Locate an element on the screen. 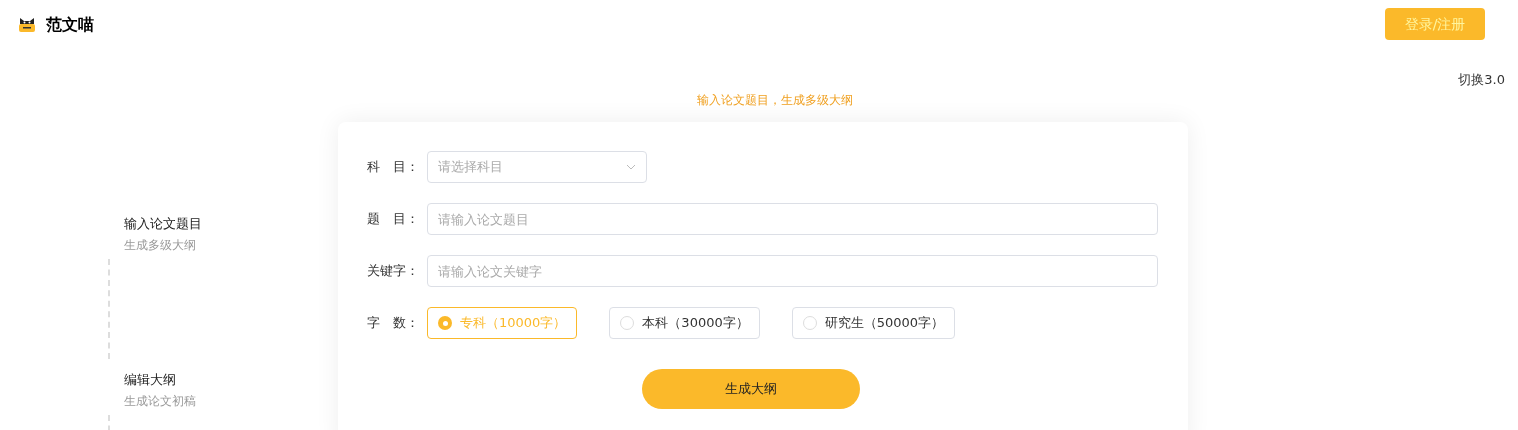  chevron-down-icon is located at coordinates (631, 167).